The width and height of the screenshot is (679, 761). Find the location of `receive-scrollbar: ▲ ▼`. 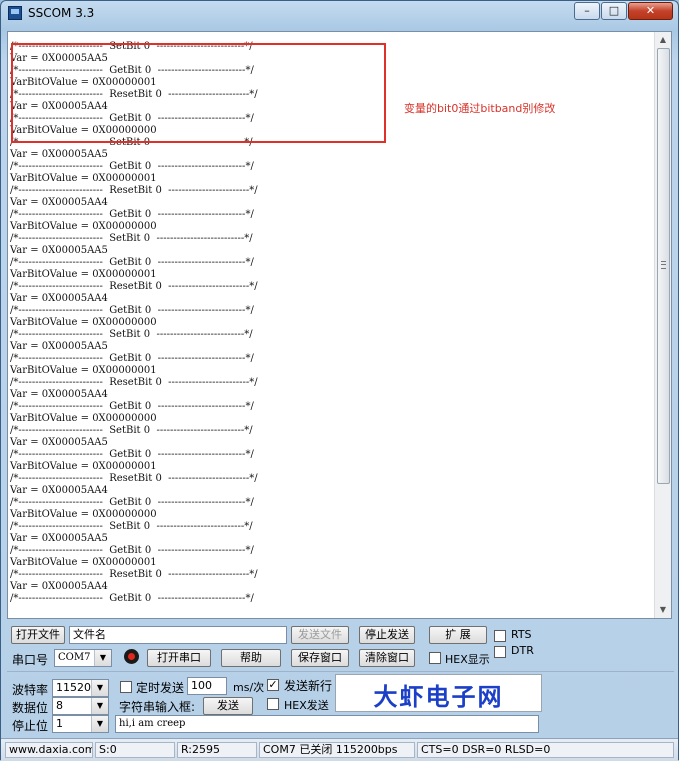

receive-scrollbar: ▲ ▼ is located at coordinates (662, 325).